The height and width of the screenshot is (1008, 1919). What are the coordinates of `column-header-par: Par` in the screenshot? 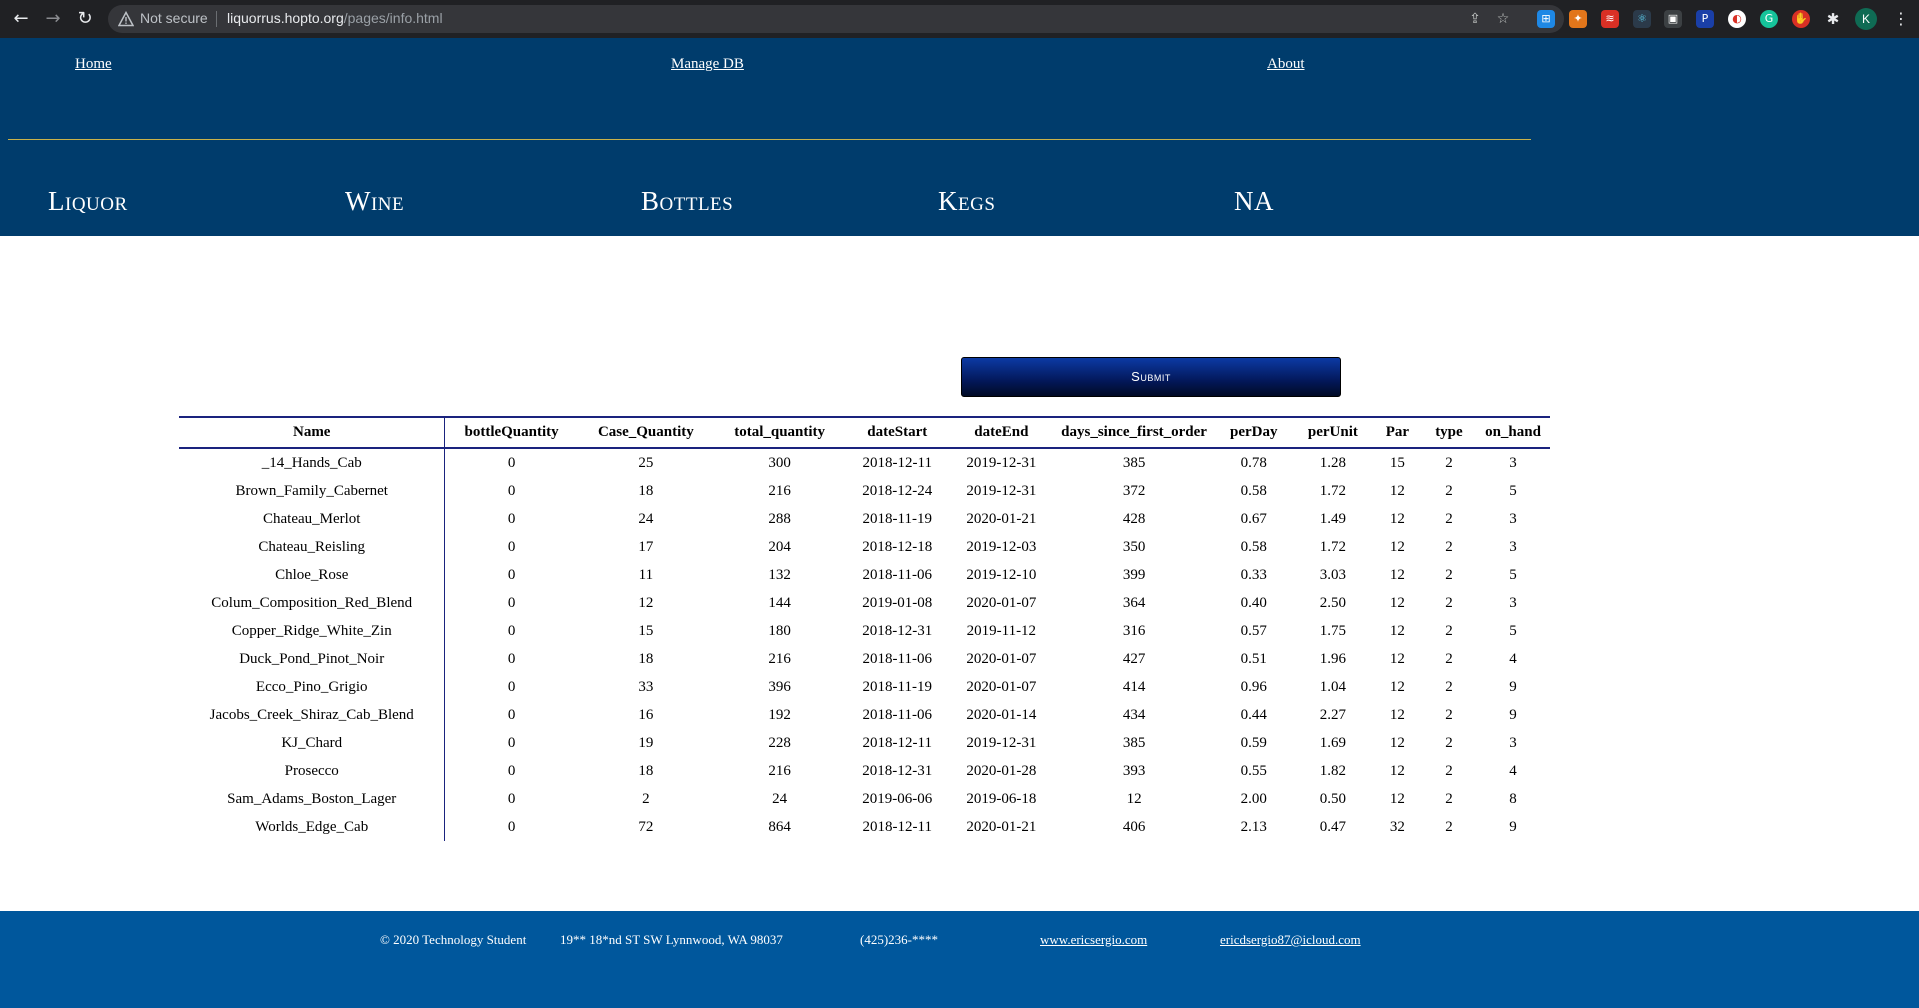 It's located at (1397, 432).